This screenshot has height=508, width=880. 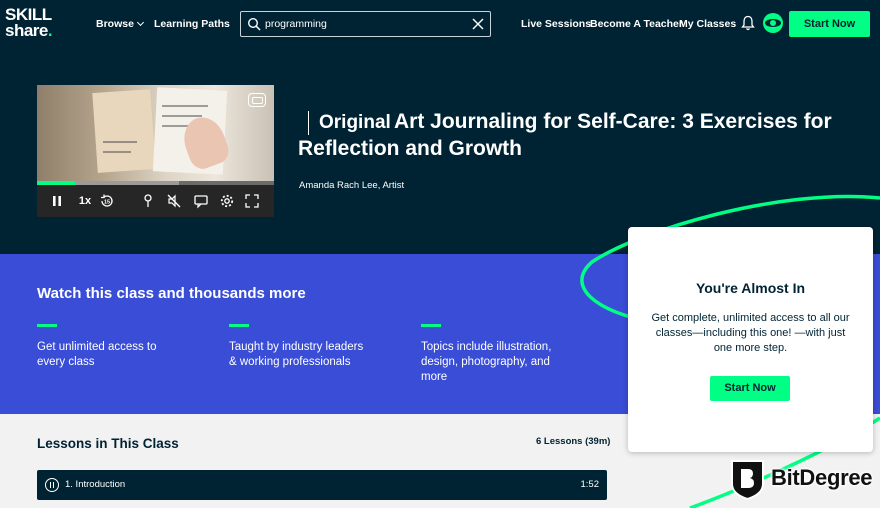 What do you see at coordinates (192, 24) in the screenshot?
I see `learning-paths-link: Learning Paths` at bounding box center [192, 24].